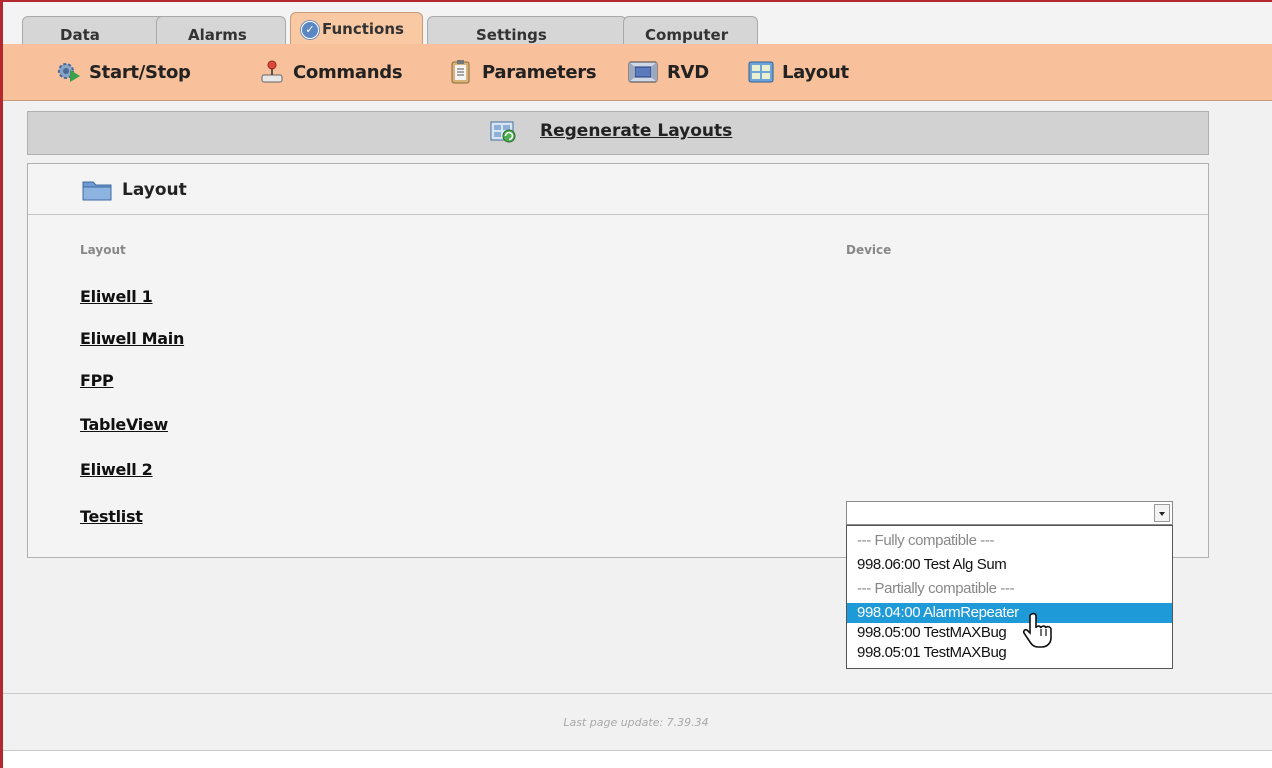 The image size is (1272, 768). What do you see at coordinates (636, 722) in the screenshot?
I see `last-update-text: Last page update: 7.39.34` at bounding box center [636, 722].